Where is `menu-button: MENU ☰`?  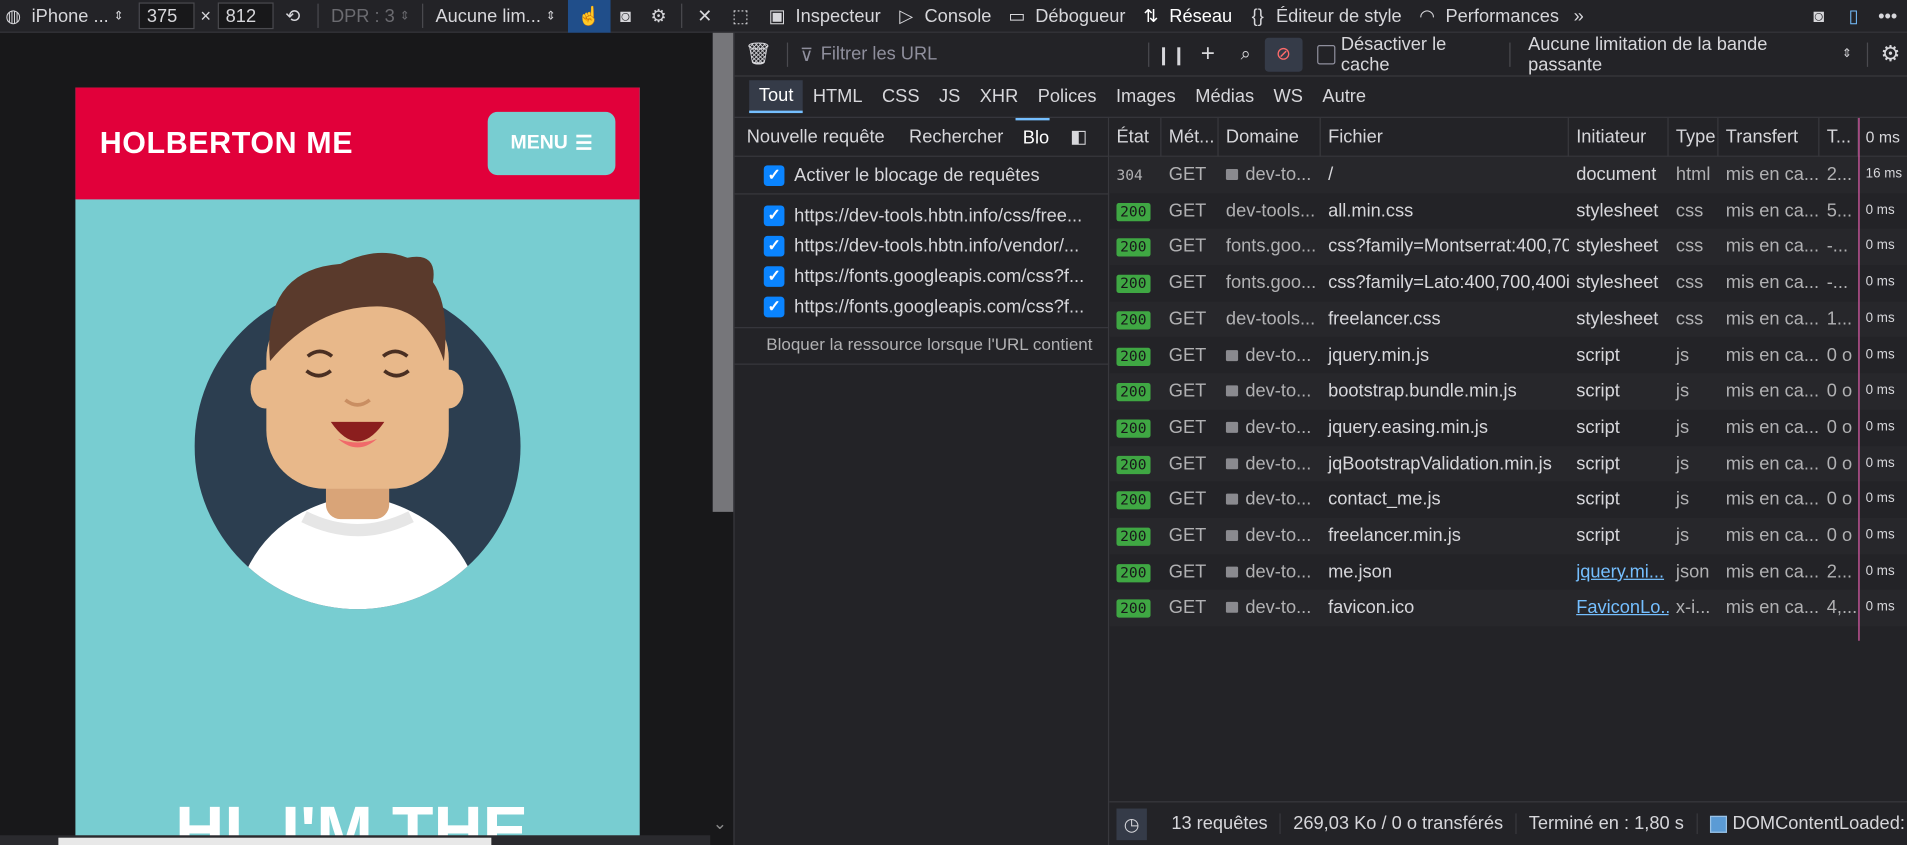
menu-button: MENU ☰ is located at coordinates (551, 143).